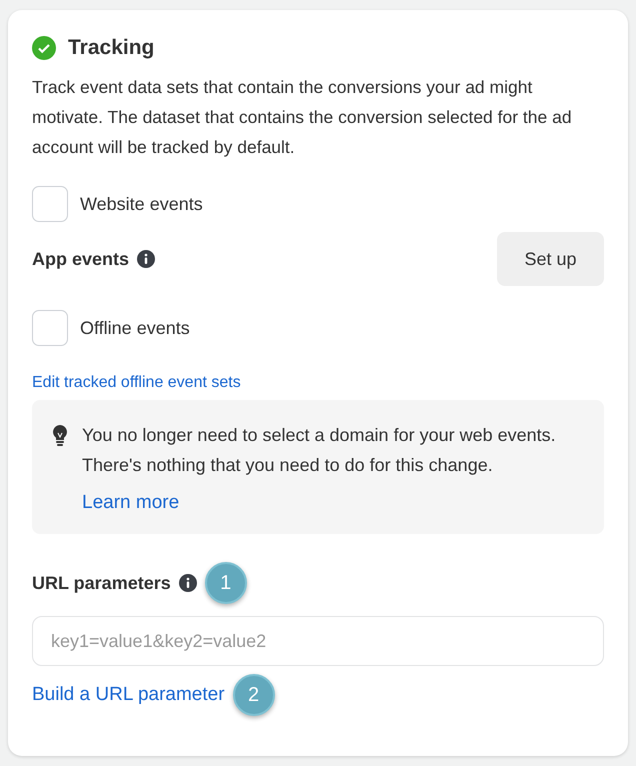 This screenshot has width=636, height=766. Describe the element at coordinates (319, 450) in the screenshot. I see `tip-text: You no longer need to select a domain for your web events. There's nothing that you need to do for this change.` at that location.